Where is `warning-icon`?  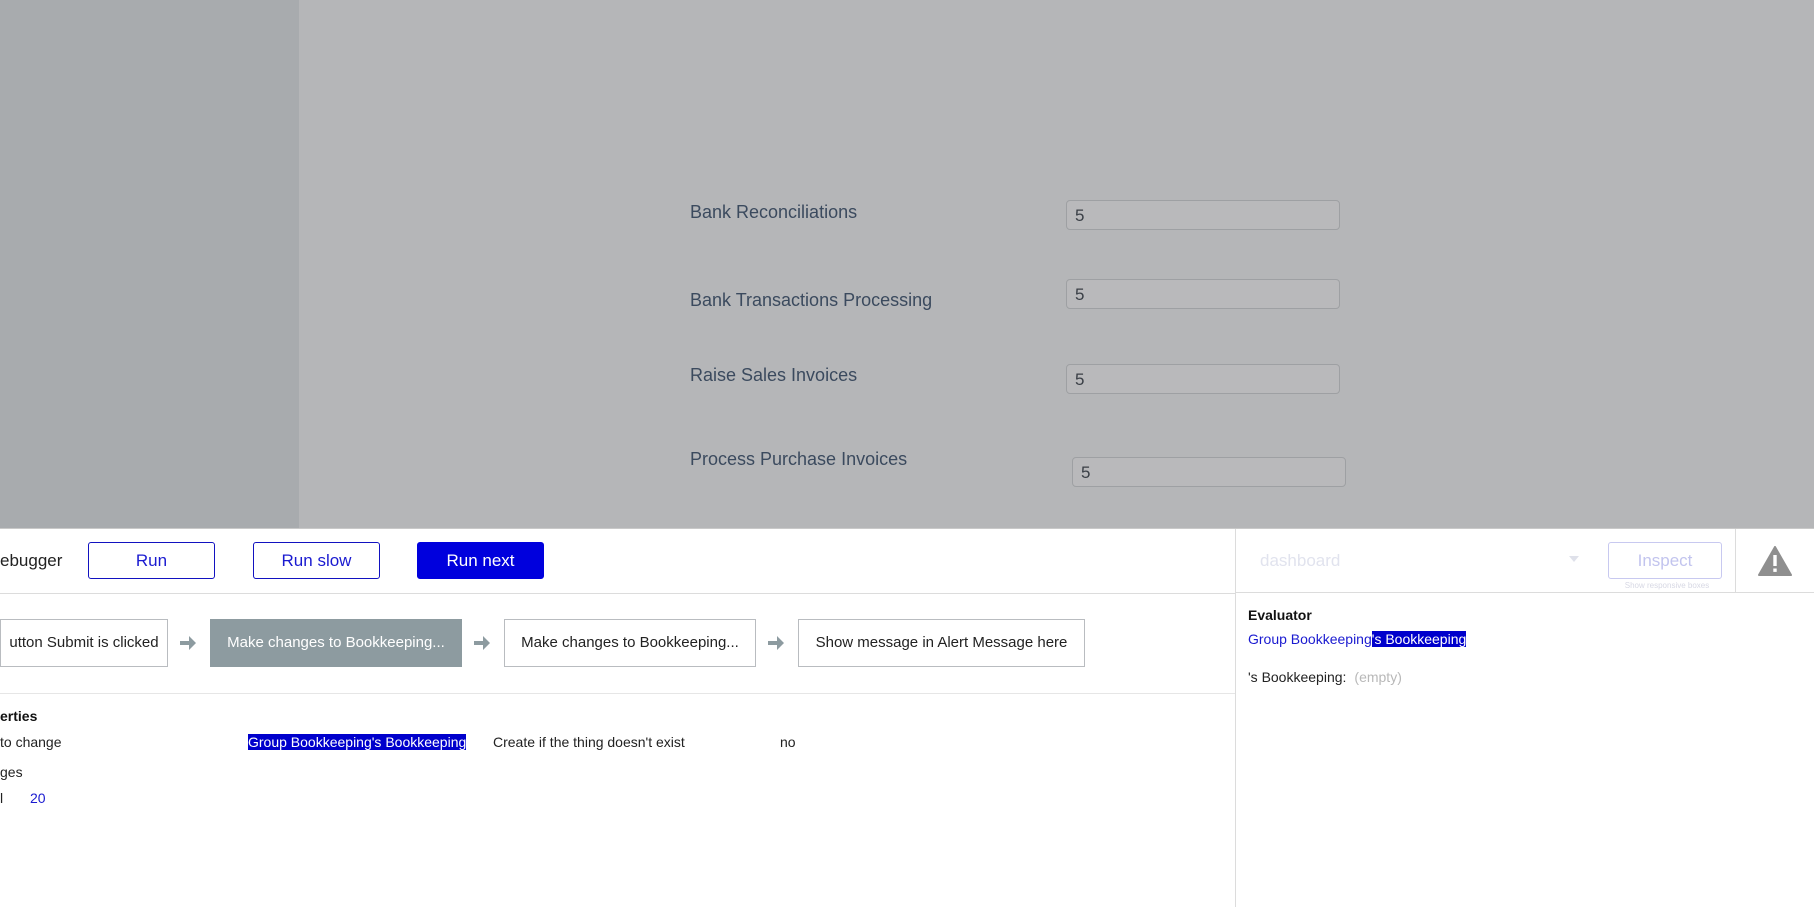
warning-icon is located at coordinates (1775, 561).